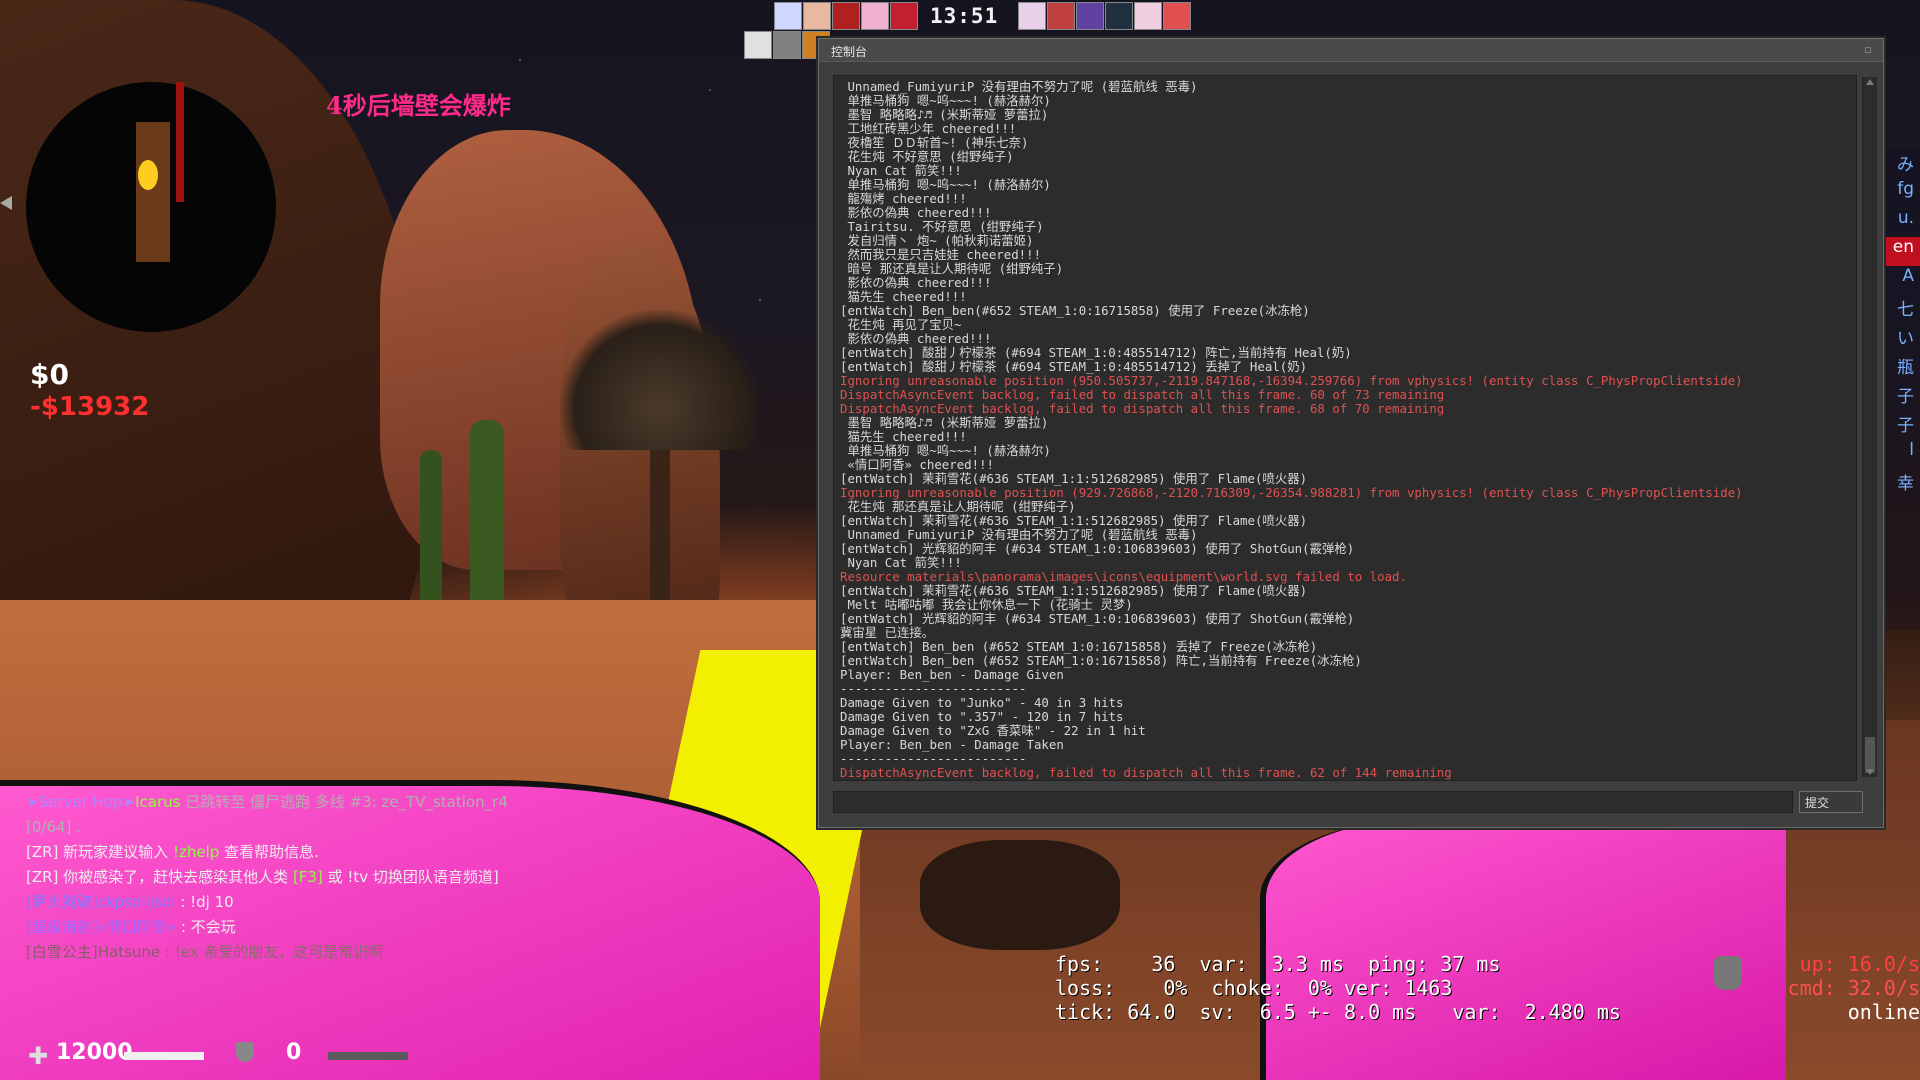 The image size is (1920, 1080). What do you see at coordinates (1870, 82) in the screenshot?
I see `scroll-up-arrow-icon` at bounding box center [1870, 82].